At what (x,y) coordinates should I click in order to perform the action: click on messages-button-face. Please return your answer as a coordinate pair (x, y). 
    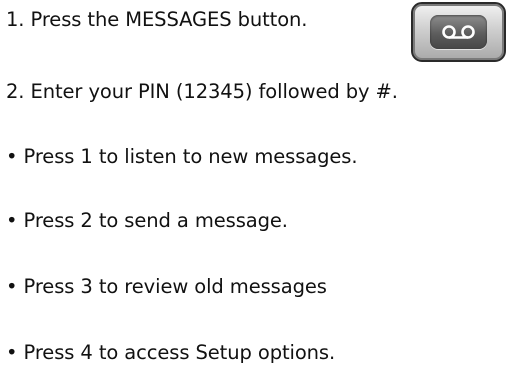
    Looking at the image, I should click on (458, 32).